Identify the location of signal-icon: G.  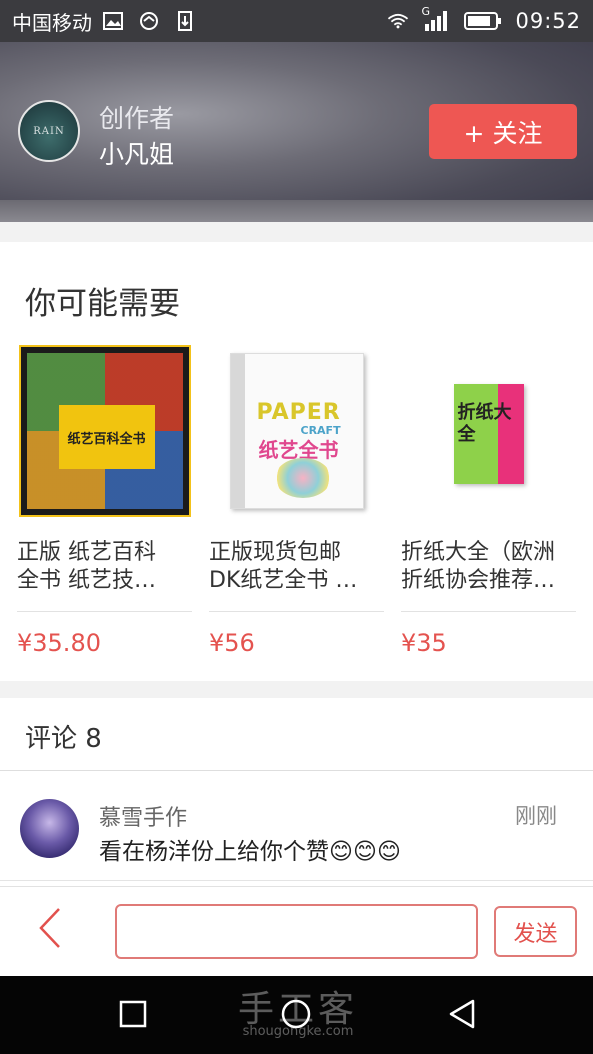
(436, 18).